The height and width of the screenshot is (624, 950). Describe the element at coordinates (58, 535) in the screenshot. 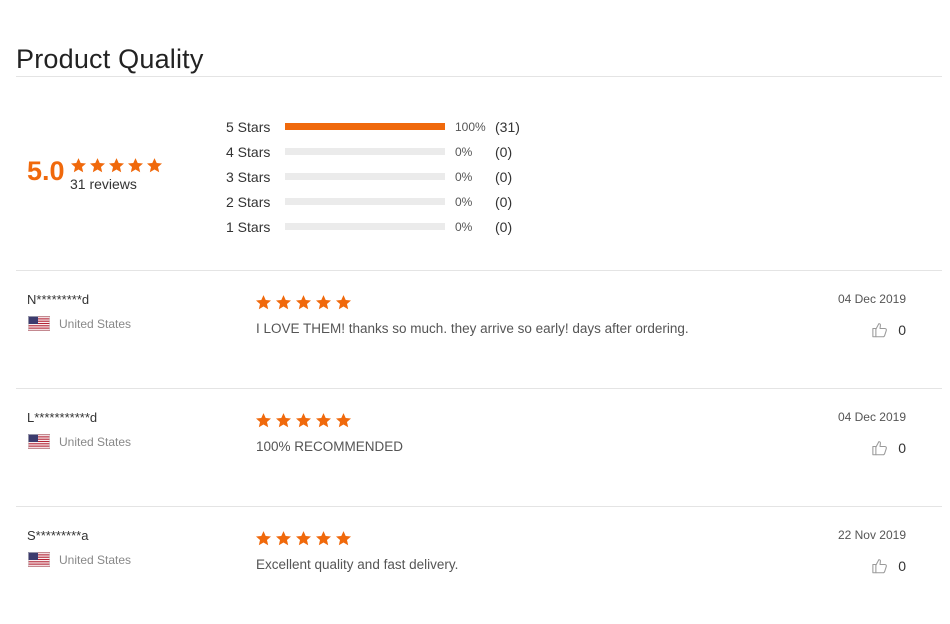

I see `reviewer-name: S*********a` at that location.